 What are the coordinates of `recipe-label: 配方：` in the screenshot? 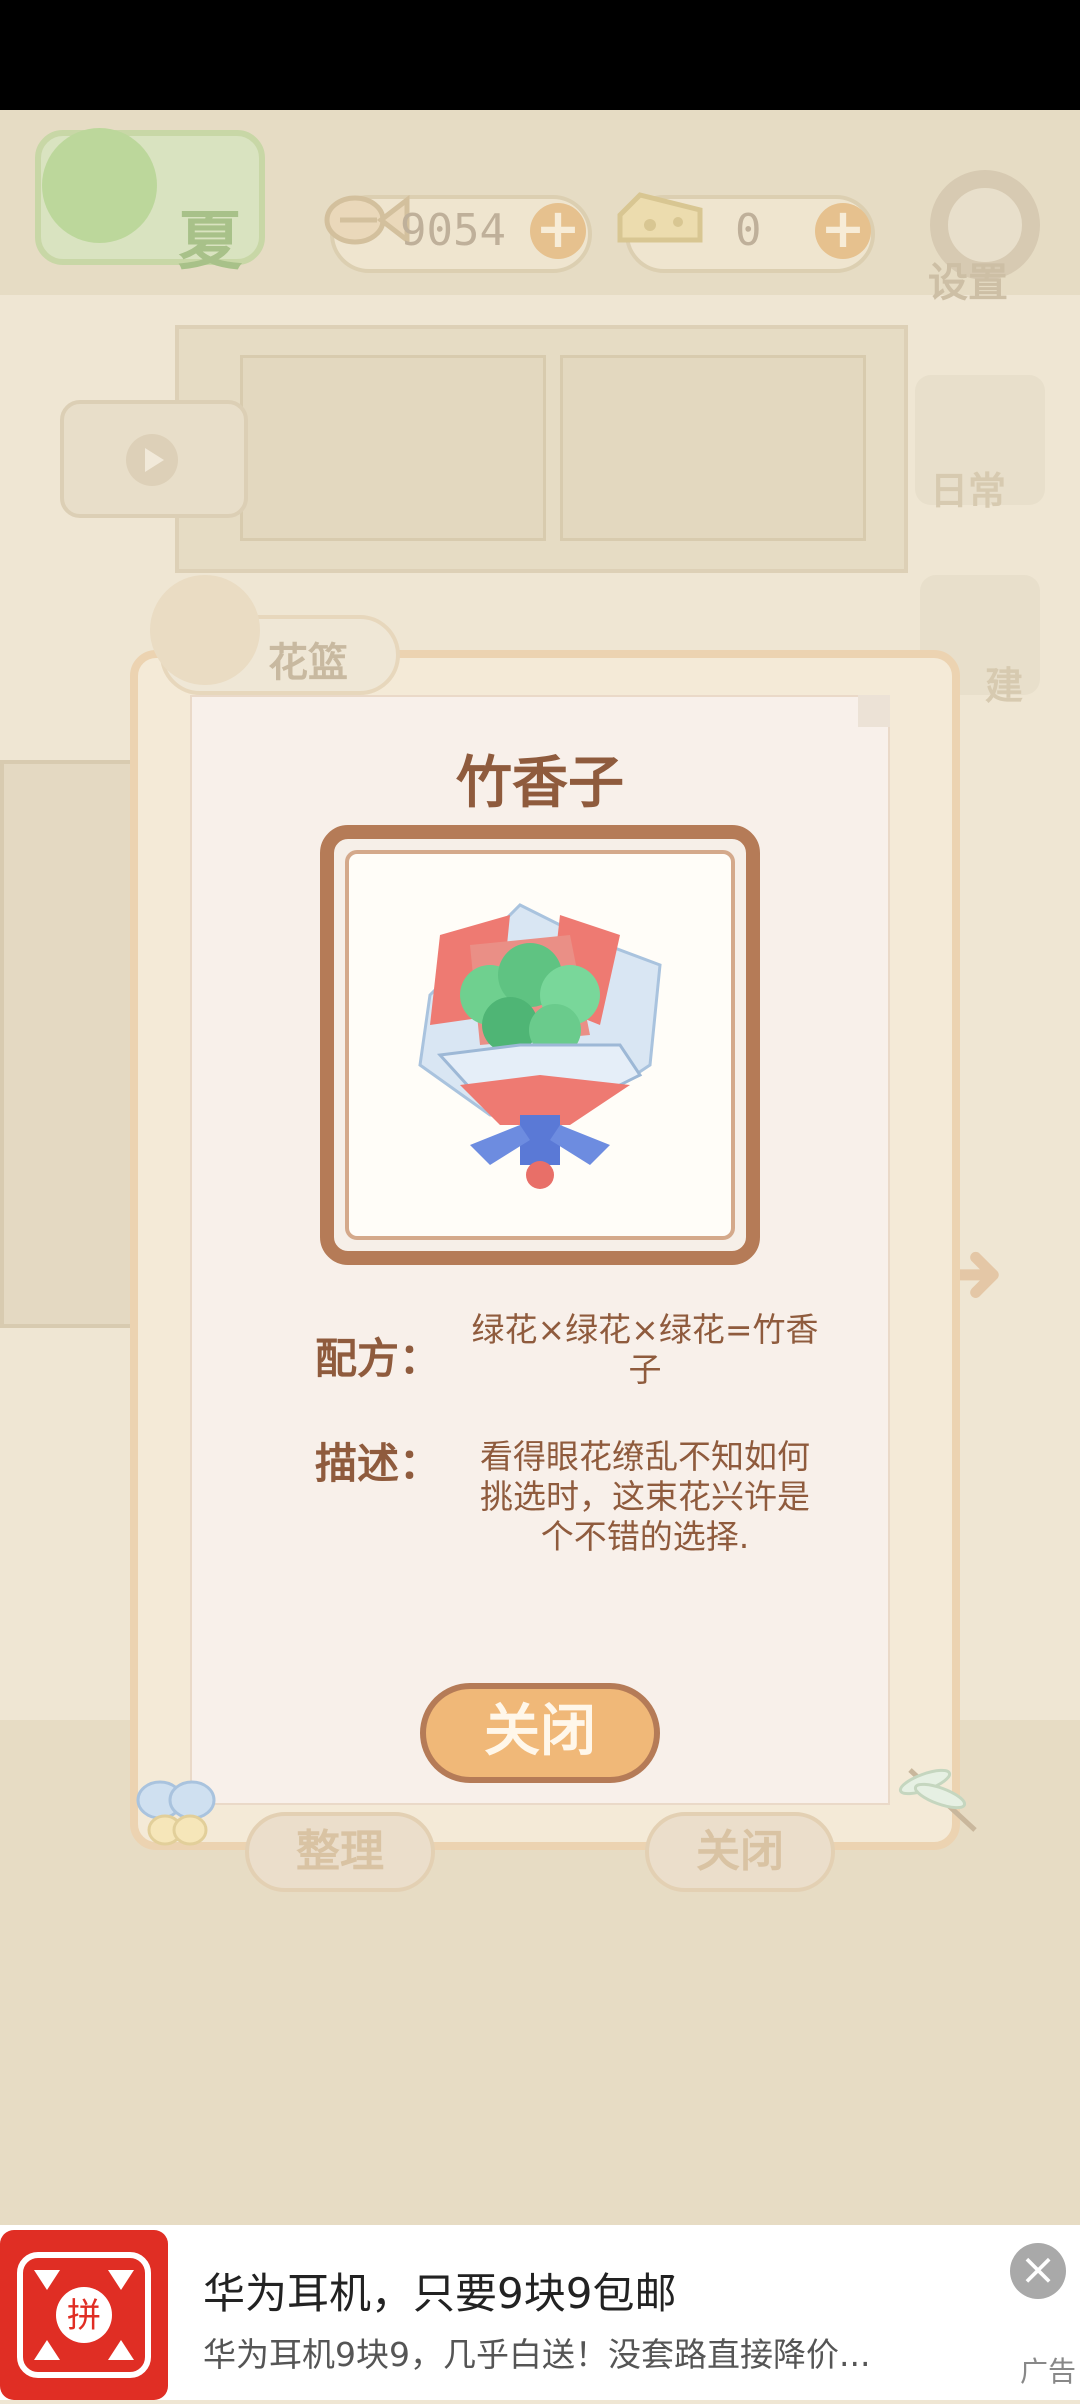 It's located at (378, 1358).